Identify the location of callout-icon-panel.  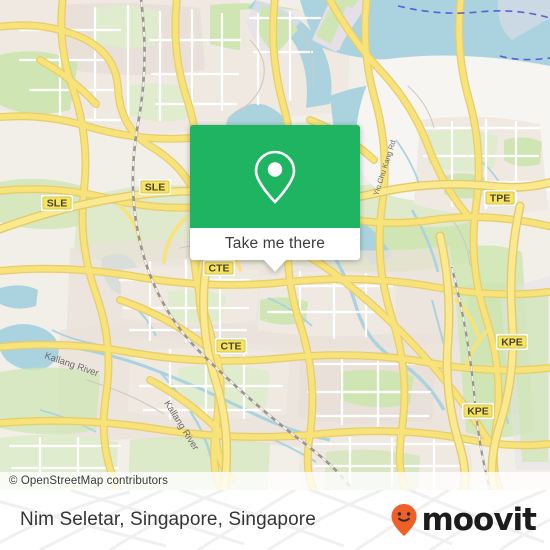
(275, 176).